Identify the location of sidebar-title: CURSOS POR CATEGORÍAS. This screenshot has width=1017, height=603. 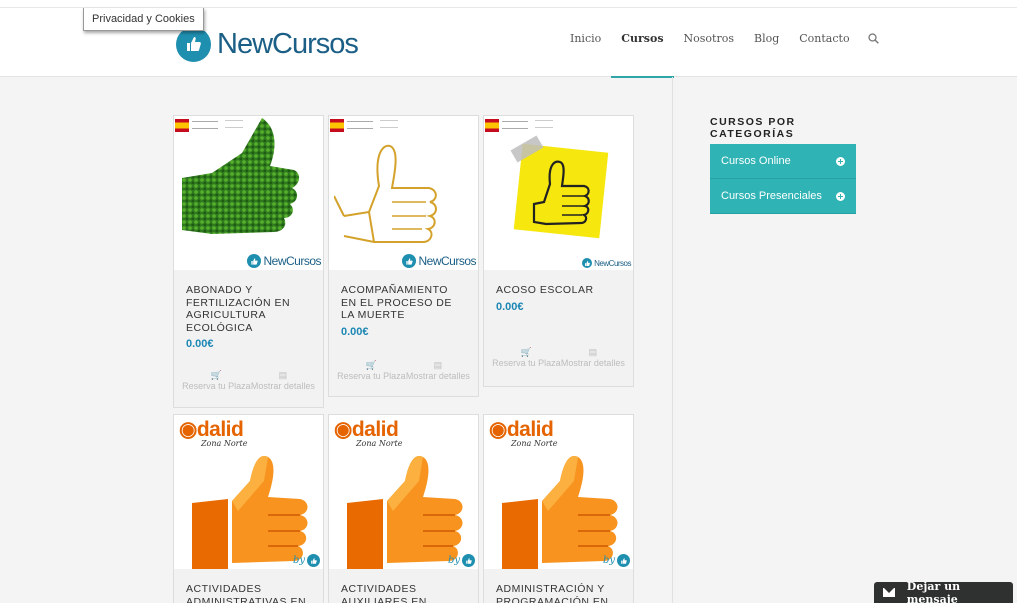
(753, 128).